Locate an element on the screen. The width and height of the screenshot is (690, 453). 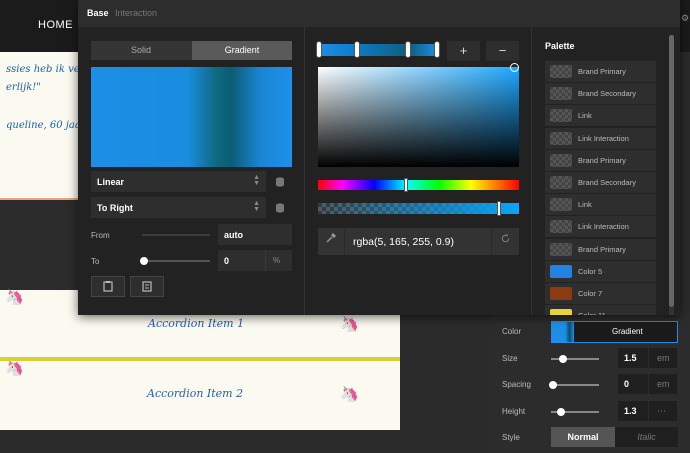
to-unit: % is located at coordinates (278, 260).